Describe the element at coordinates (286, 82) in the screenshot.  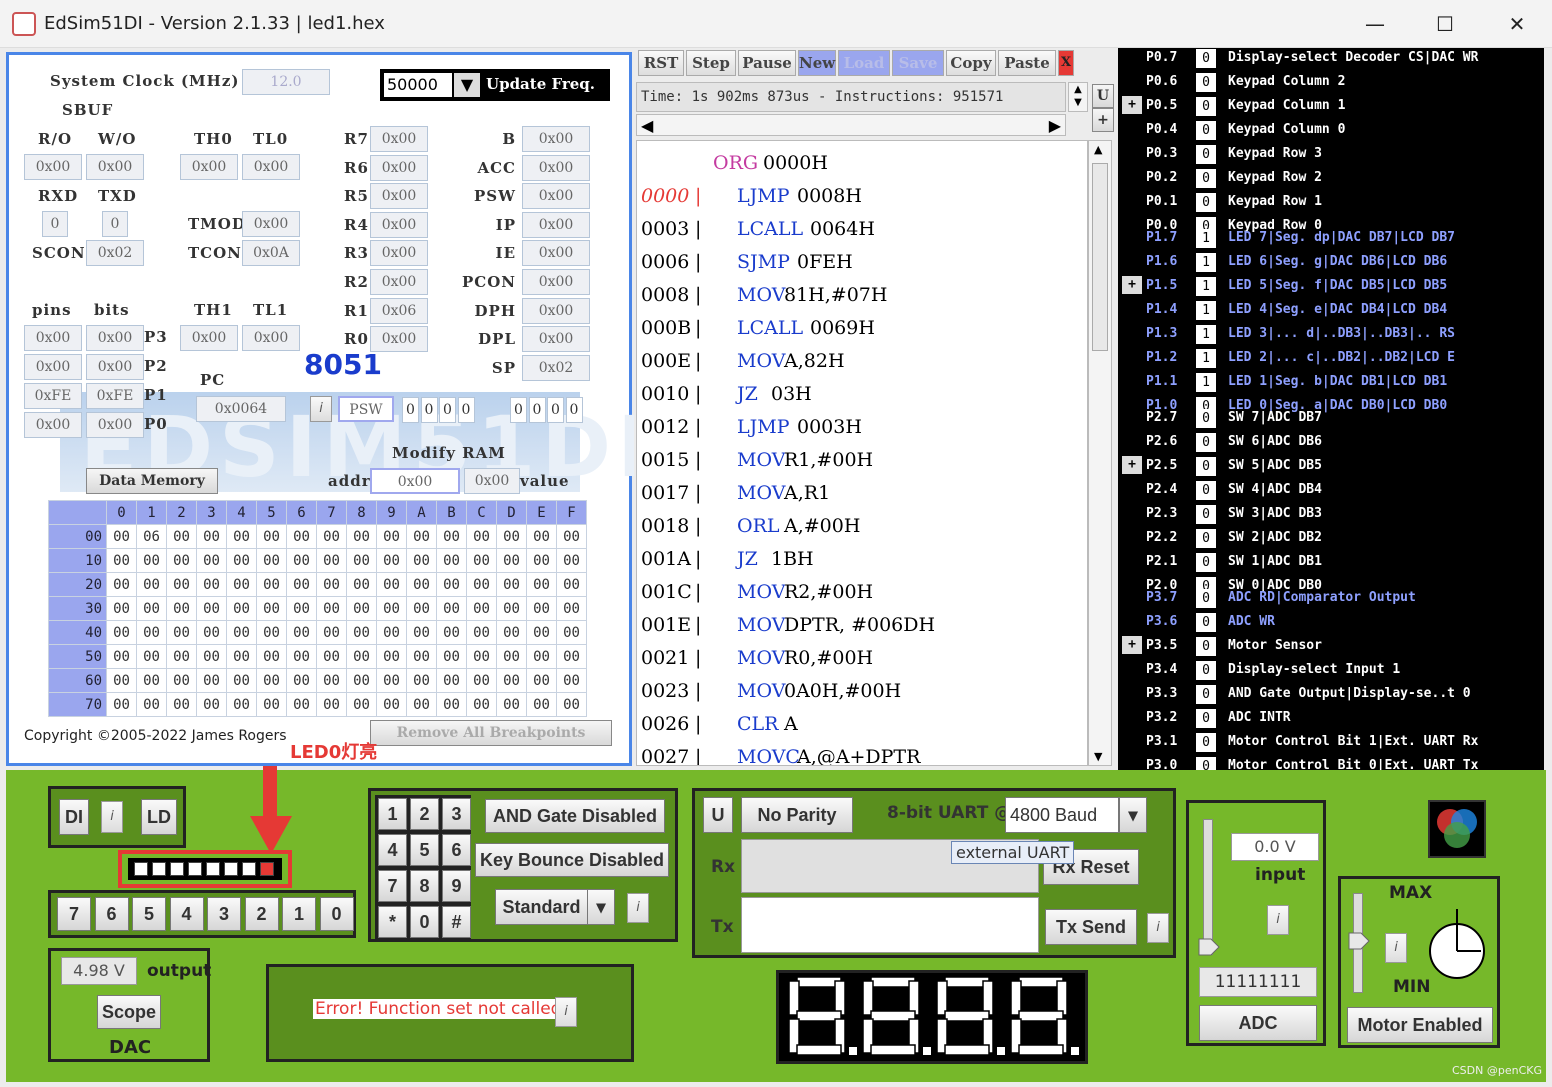
I see `system-clock-input: 12.0` at that location.